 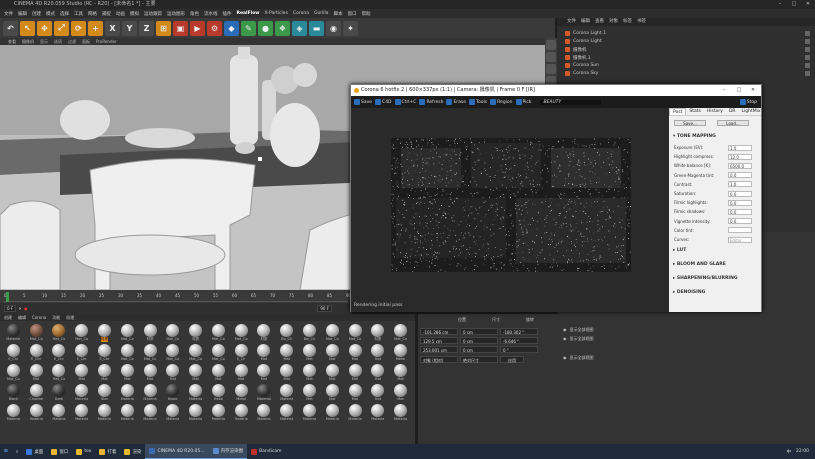 What do you see at coordinates (523, 102) in the screenshot?
I see `corona-toolbar-button: Pick` at bounding box center [523, 102].